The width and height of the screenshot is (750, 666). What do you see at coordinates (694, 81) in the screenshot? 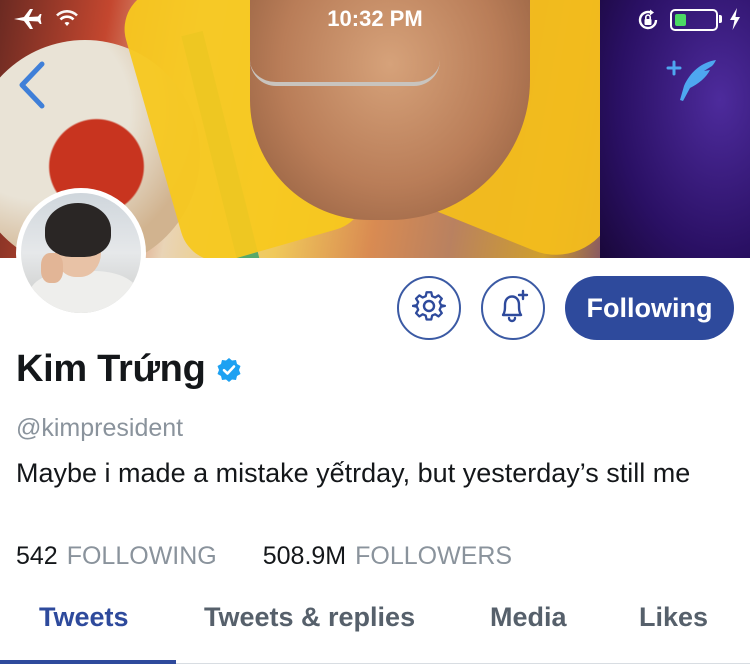
I see `compose-tweet-button` at bounding box center [694, 81].